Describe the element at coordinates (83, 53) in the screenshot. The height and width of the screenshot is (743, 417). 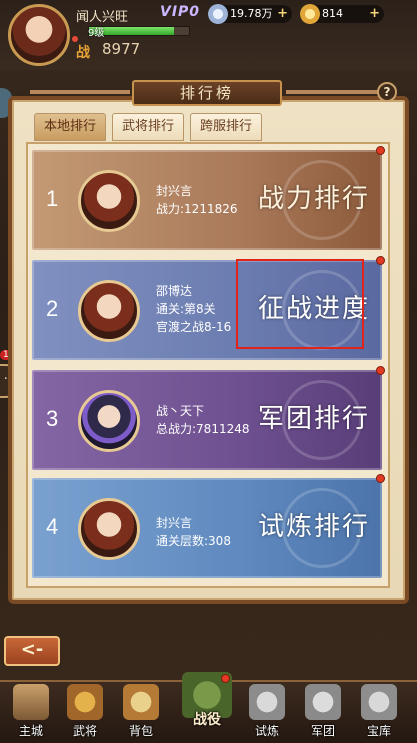
I see `power-icon: 战` at that location.